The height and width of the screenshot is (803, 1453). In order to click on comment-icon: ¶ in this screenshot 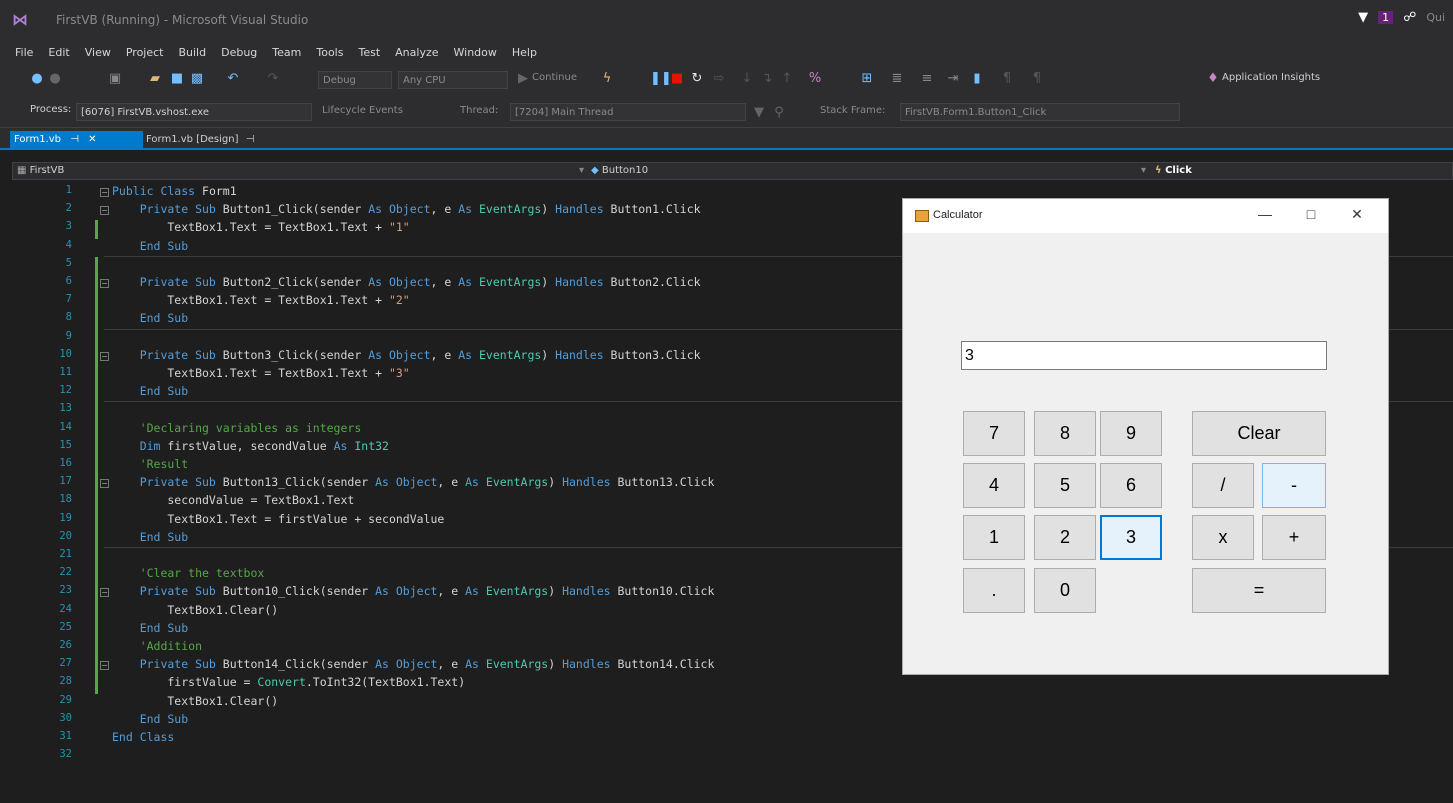, I will do `click(1007, 79)`.